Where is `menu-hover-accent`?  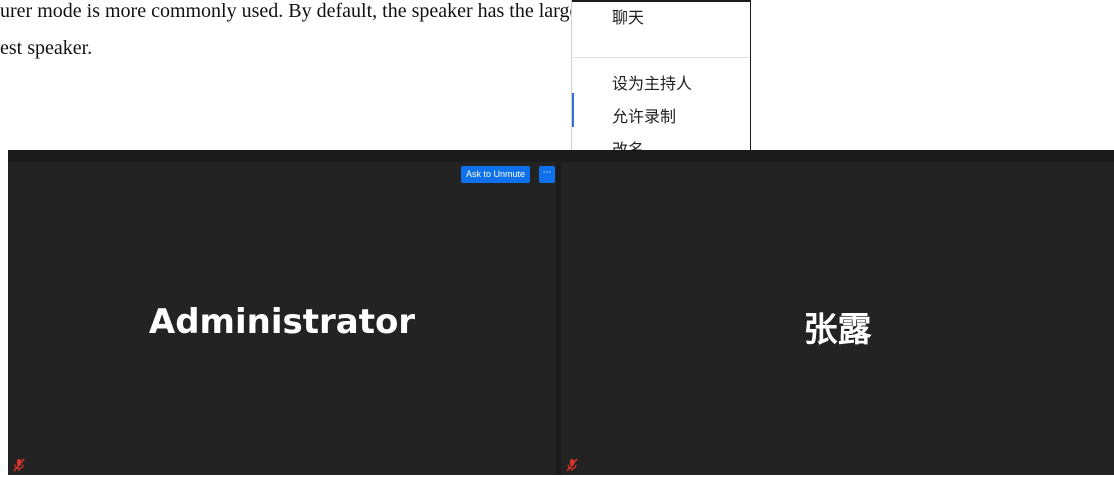 menu-hover-accent is located at coordinates (573, 110).